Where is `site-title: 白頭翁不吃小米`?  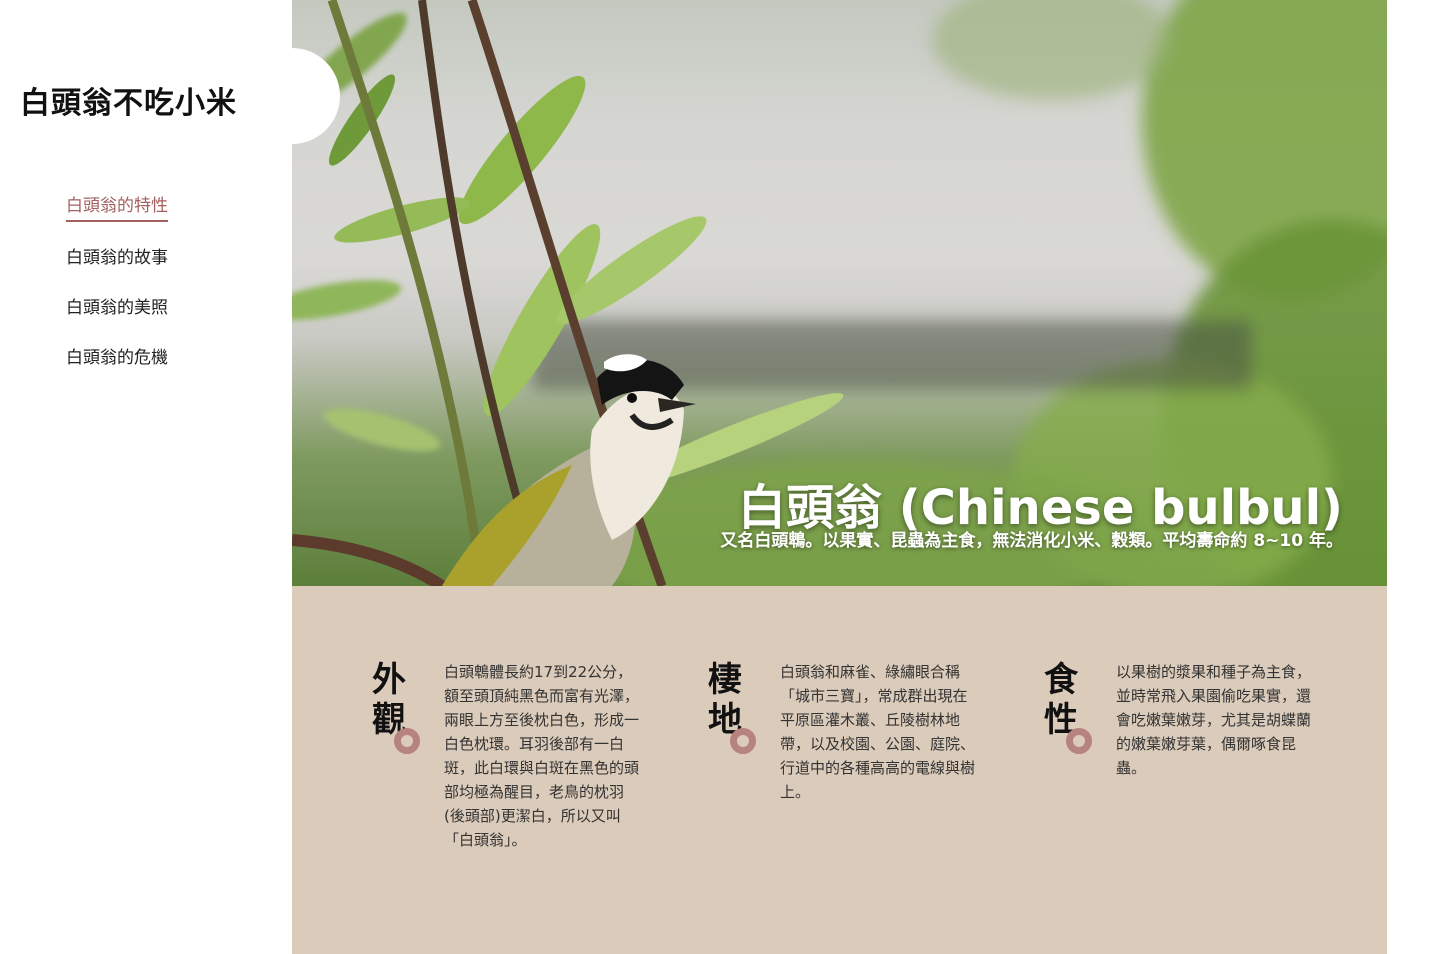 site-title: 白頭翁不吃小米 is located at coordinates (128, 100).